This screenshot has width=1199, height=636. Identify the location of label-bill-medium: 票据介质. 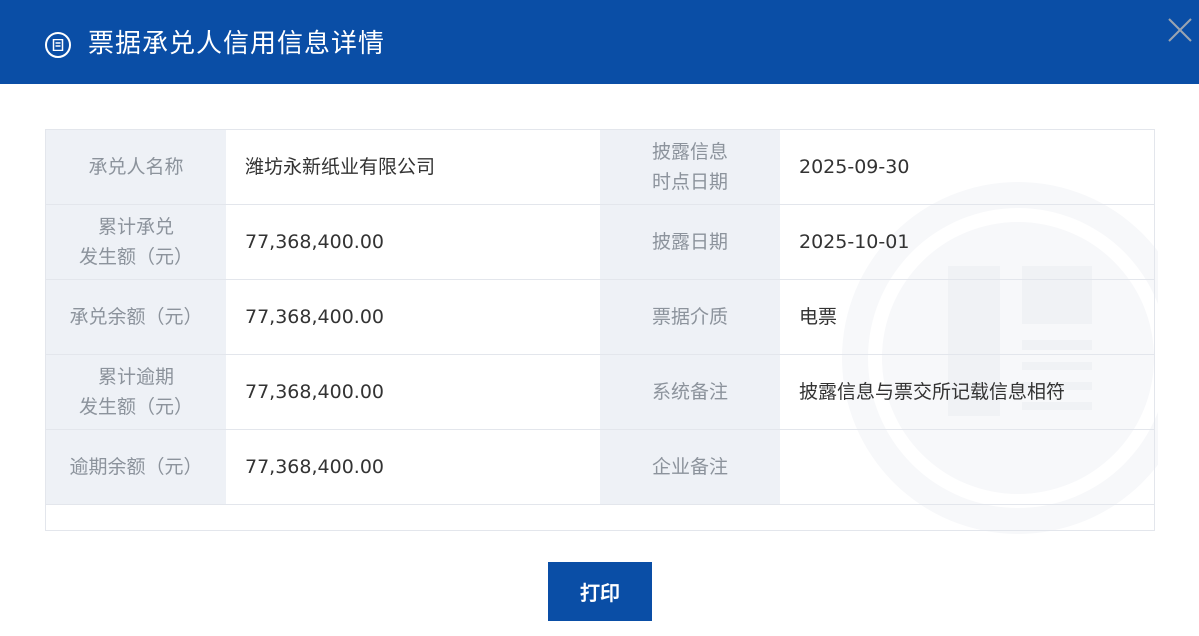
(690, 317).